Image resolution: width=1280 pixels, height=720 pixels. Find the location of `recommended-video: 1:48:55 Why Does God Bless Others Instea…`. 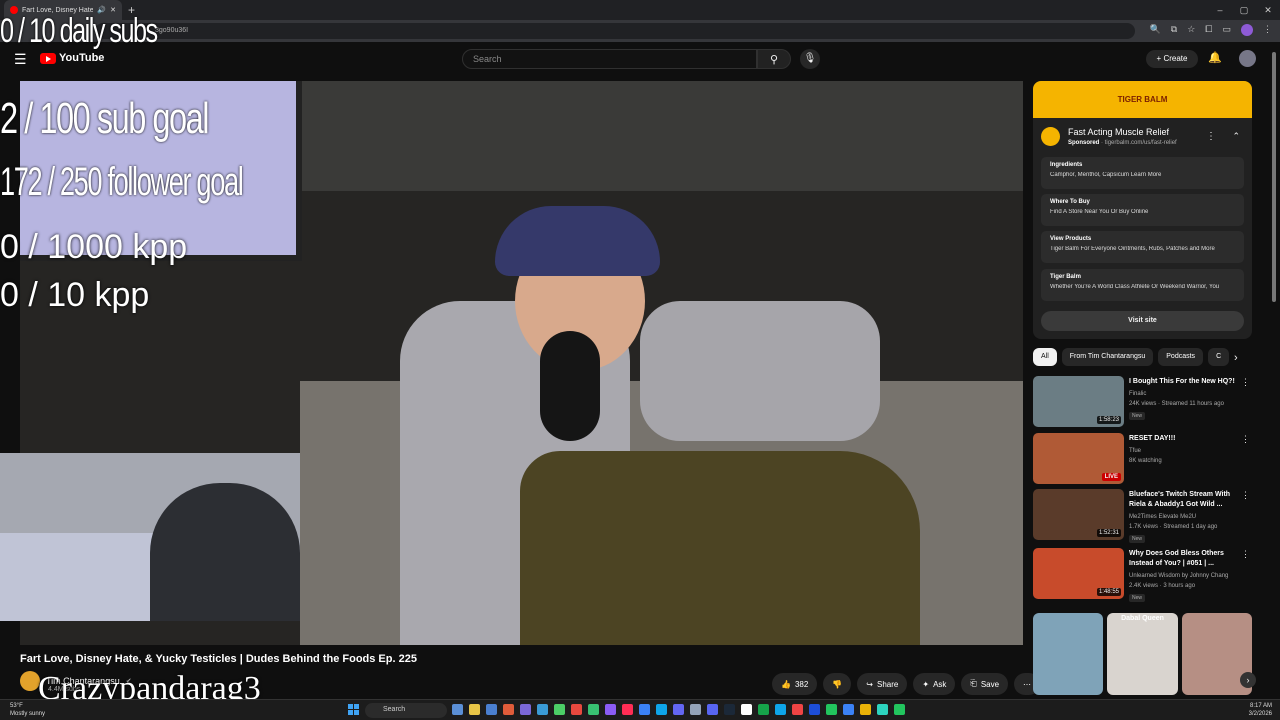

recommended-video: 1:48:55 Why Does God Bless Others Instea… is located at coordinates (1142, 575).